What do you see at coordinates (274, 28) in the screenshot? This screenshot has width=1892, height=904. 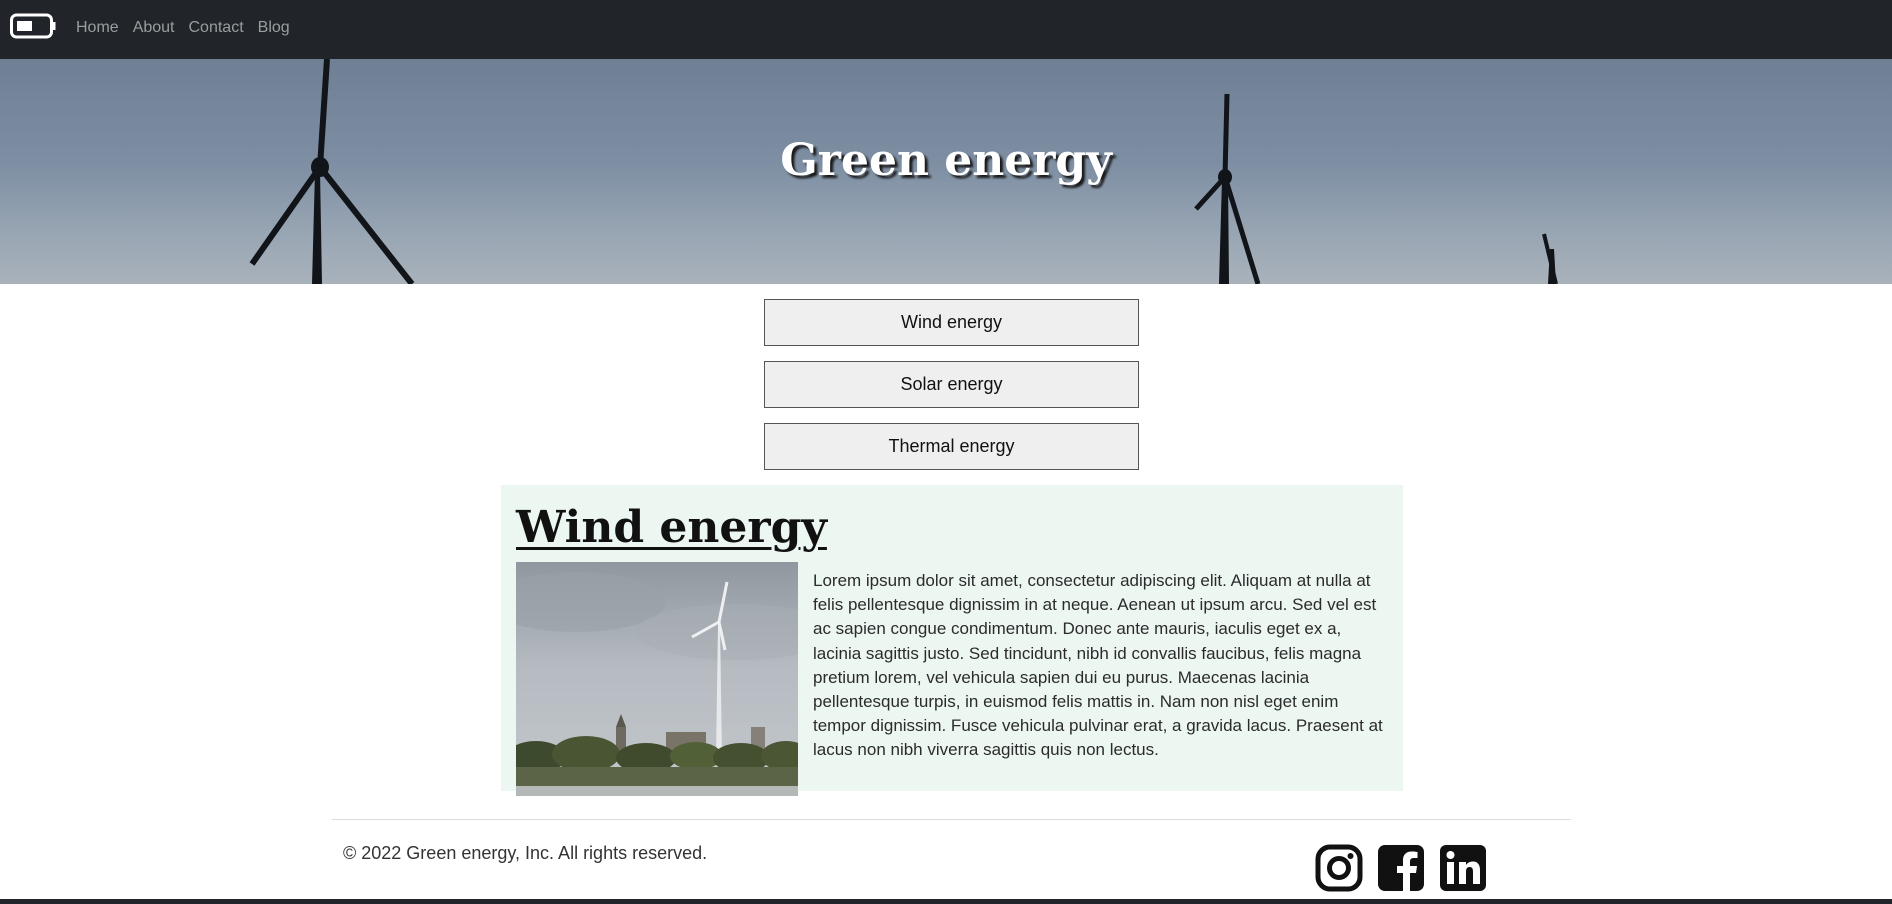 I see `nav-link-blog: Blog` at bounding box center [274, 28].